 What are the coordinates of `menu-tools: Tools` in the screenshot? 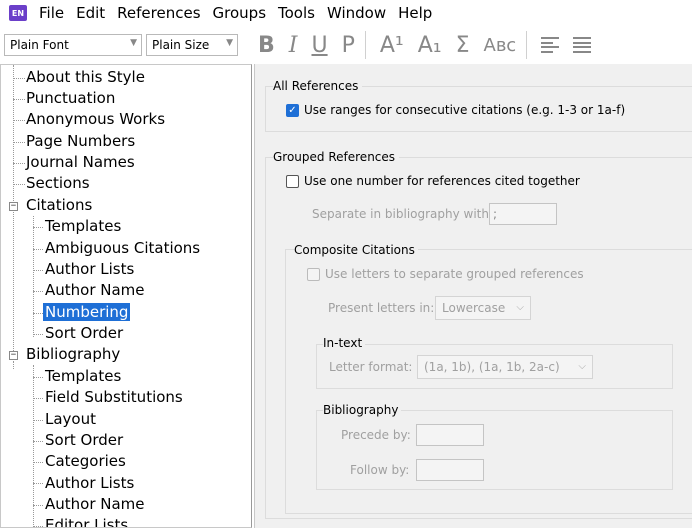 It's located at (296, 13).